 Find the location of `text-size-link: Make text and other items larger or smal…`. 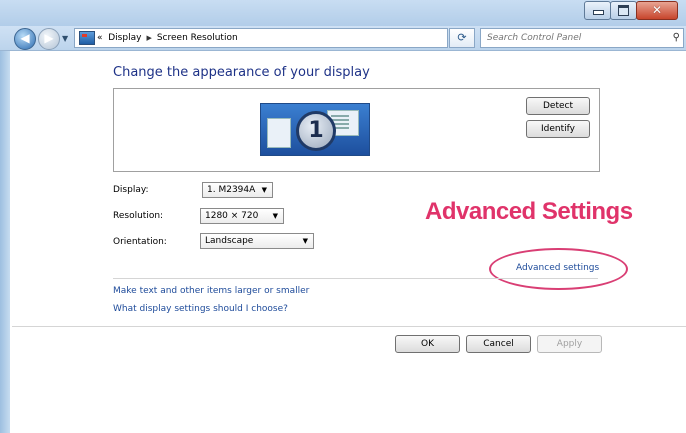

text-size-link: Make text and other items larger or smal… is located at coordinates (211, 291).